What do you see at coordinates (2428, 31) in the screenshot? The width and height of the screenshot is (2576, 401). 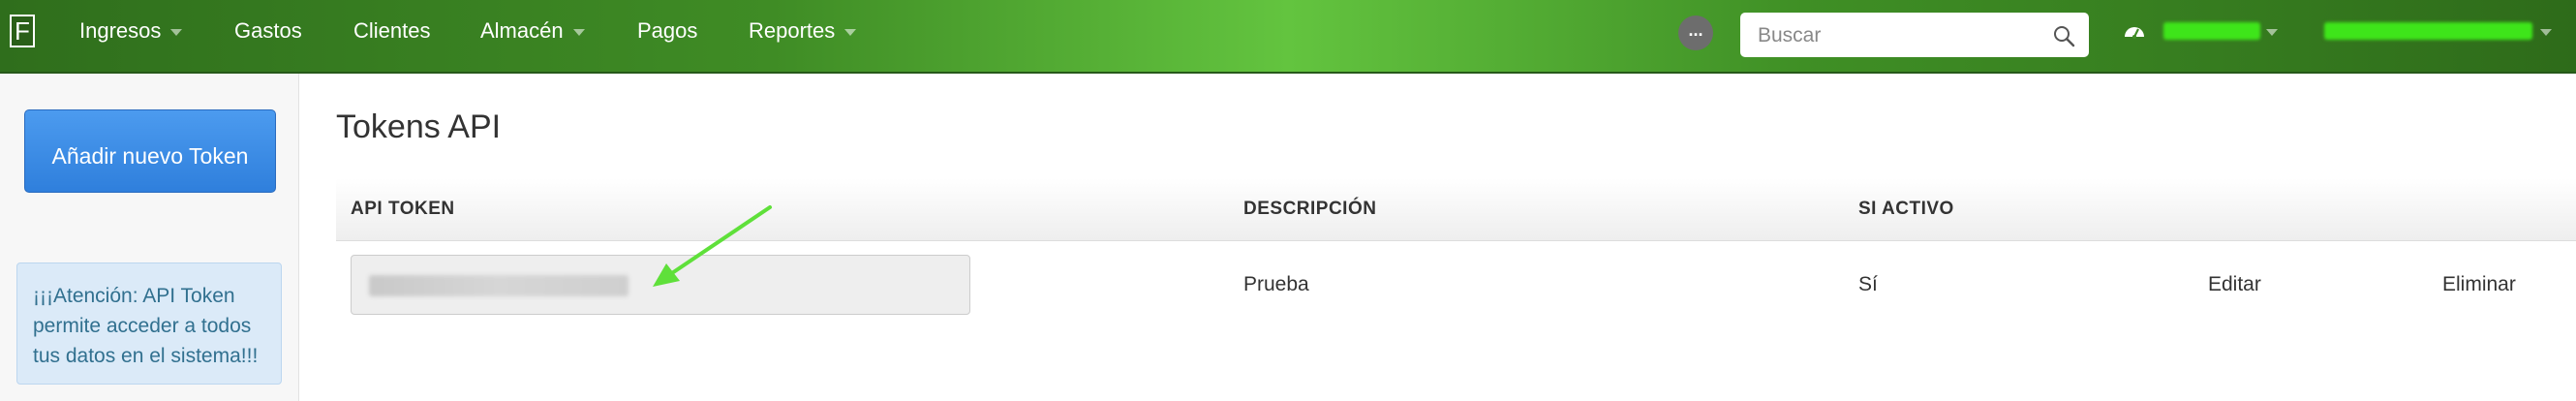 I see `user-email-redacted` at bounding box center [2428, 31].